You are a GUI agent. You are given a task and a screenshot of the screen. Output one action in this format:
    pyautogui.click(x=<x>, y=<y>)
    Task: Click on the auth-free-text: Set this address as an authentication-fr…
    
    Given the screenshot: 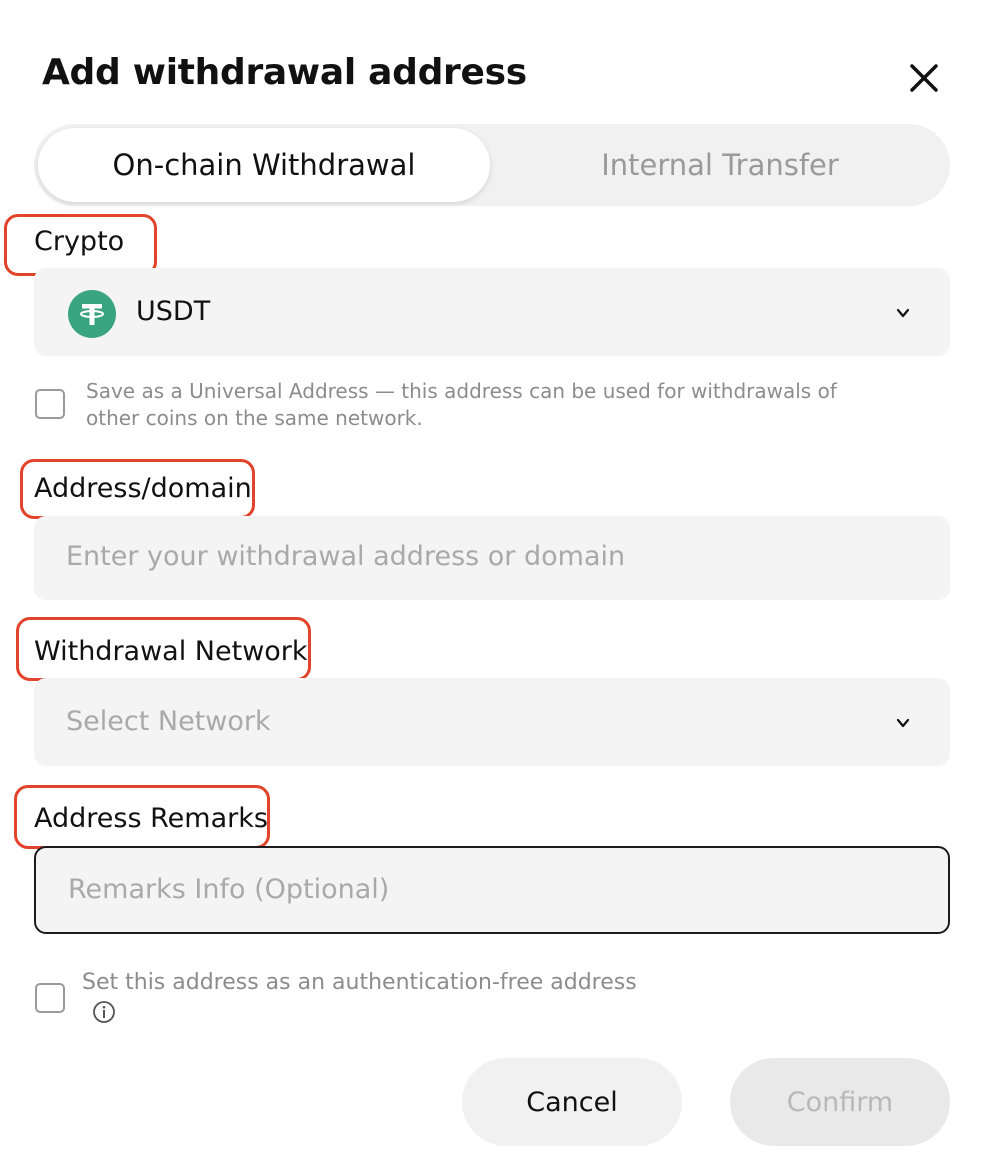 What is the action you would take?
    pyautogui.click(x=359, y=982)
    